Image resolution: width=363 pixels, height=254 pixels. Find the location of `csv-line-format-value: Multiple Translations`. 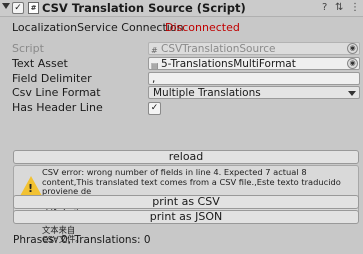

csv-line-format-value: Multiple Translations is located at coordinates (207, 93).